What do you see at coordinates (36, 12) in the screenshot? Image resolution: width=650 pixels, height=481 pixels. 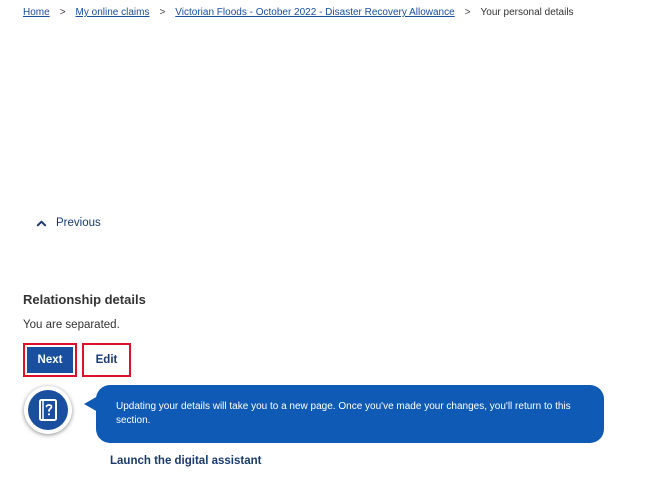 I see `breadcrumb-link-home: Home` at bounding box center [36, 12].